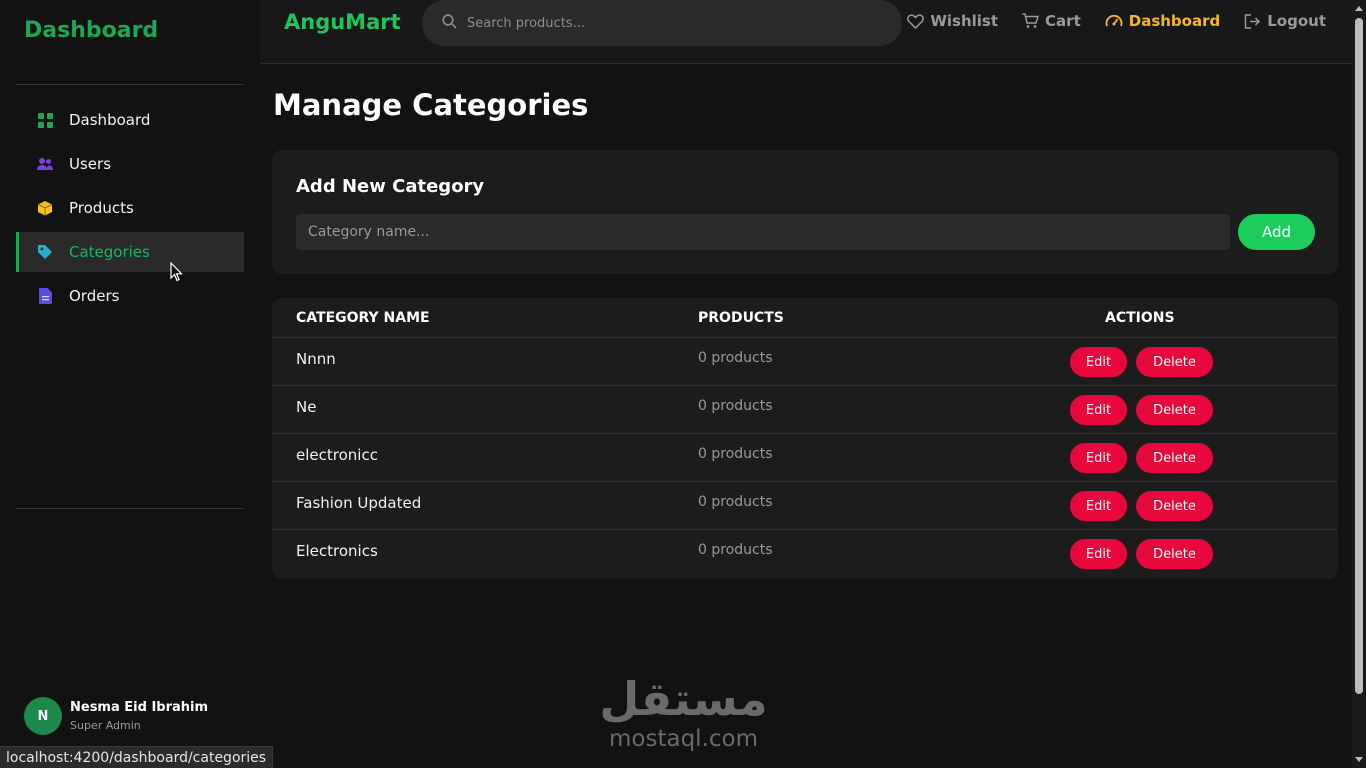  I want to click on cart-label: Cart, so click(1063, 21).